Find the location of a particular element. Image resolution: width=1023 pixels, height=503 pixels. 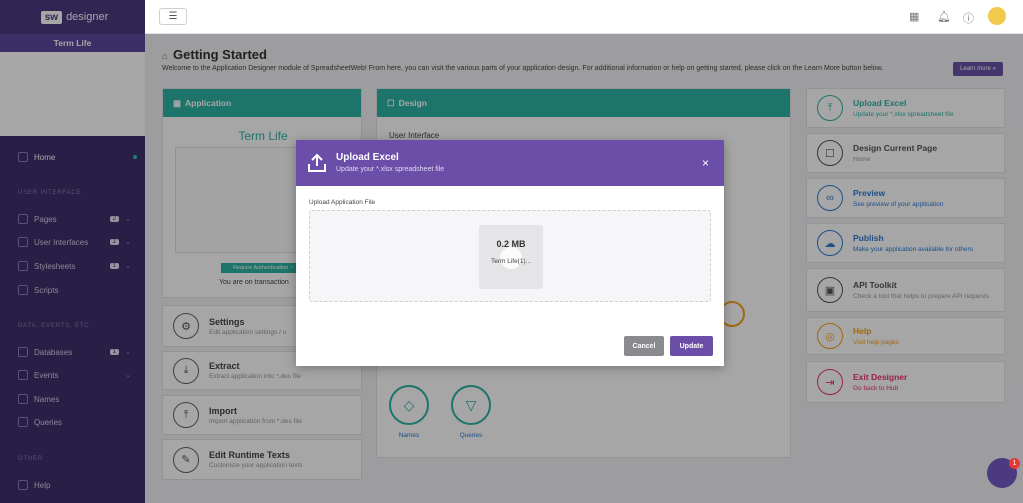

cancel-button: Cancel is located at coordinates (644, 346).